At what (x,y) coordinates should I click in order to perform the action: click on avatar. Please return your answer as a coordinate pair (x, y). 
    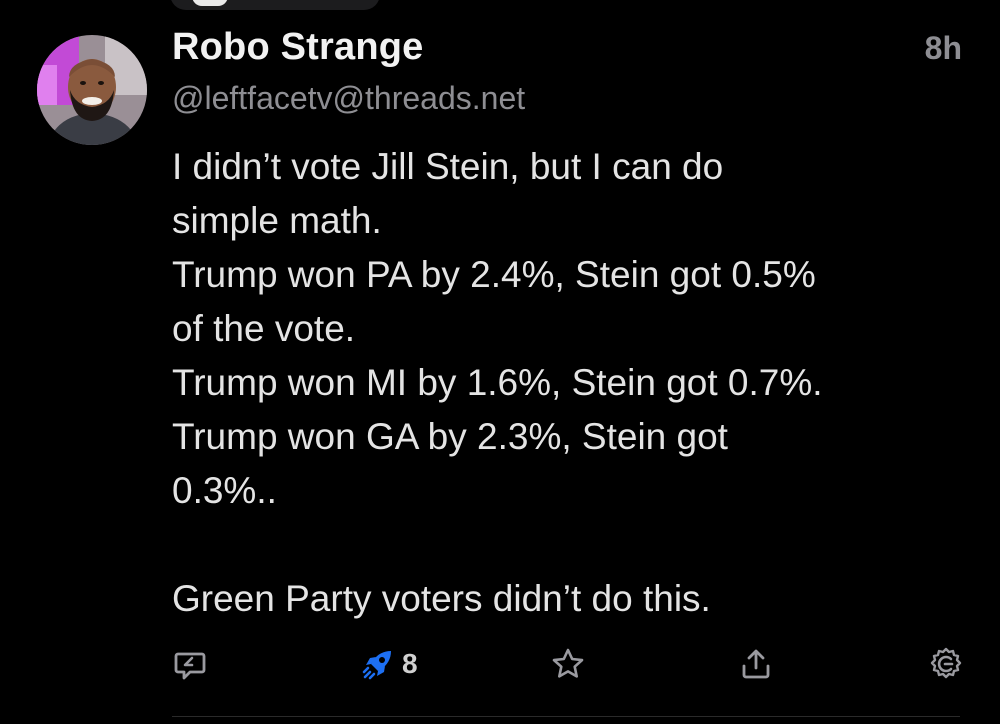
    Looking at the image, I should click on (92, 90).